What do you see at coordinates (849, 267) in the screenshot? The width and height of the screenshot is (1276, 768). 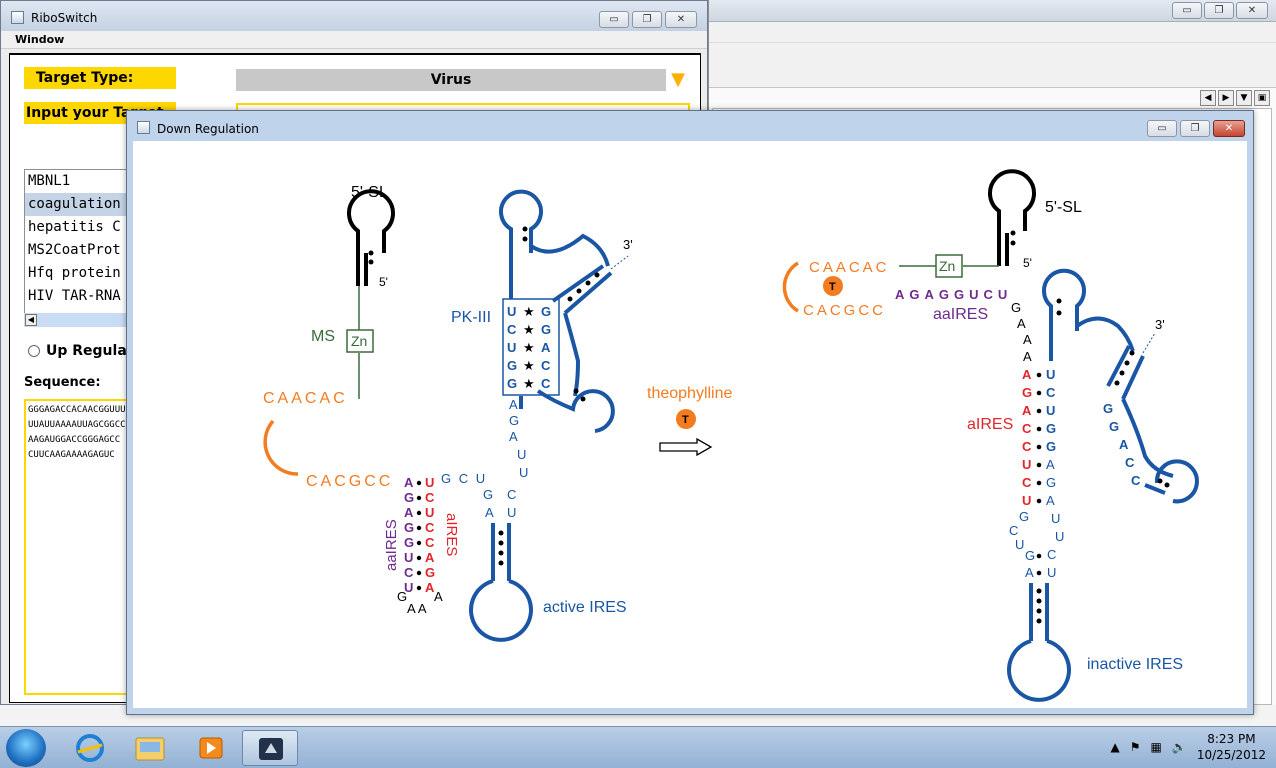 I see `right-caacac: CAACAC` at bounding box center [849, 267].